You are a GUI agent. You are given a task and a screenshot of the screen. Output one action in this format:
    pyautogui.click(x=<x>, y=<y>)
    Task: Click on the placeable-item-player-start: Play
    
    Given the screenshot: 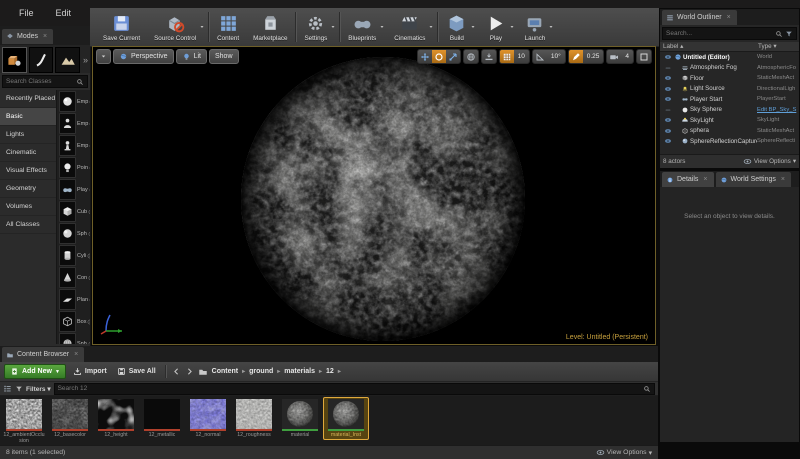 What is the action you would take?
    pyautogui.click(x=74, y=189)
    